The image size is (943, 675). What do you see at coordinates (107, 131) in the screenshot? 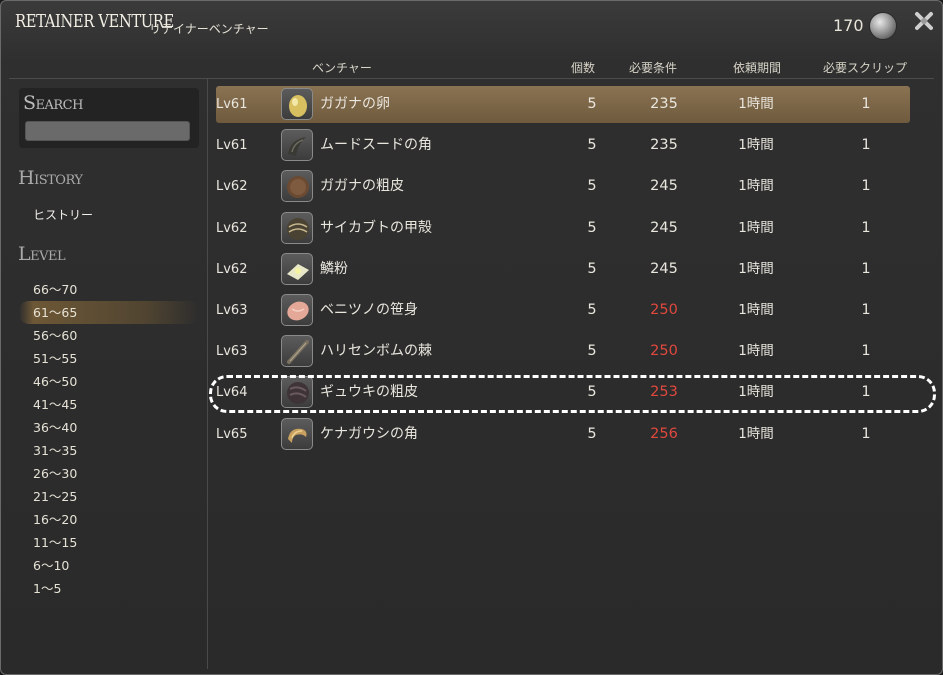
I see `search-input` at bounding box center [107, 131].